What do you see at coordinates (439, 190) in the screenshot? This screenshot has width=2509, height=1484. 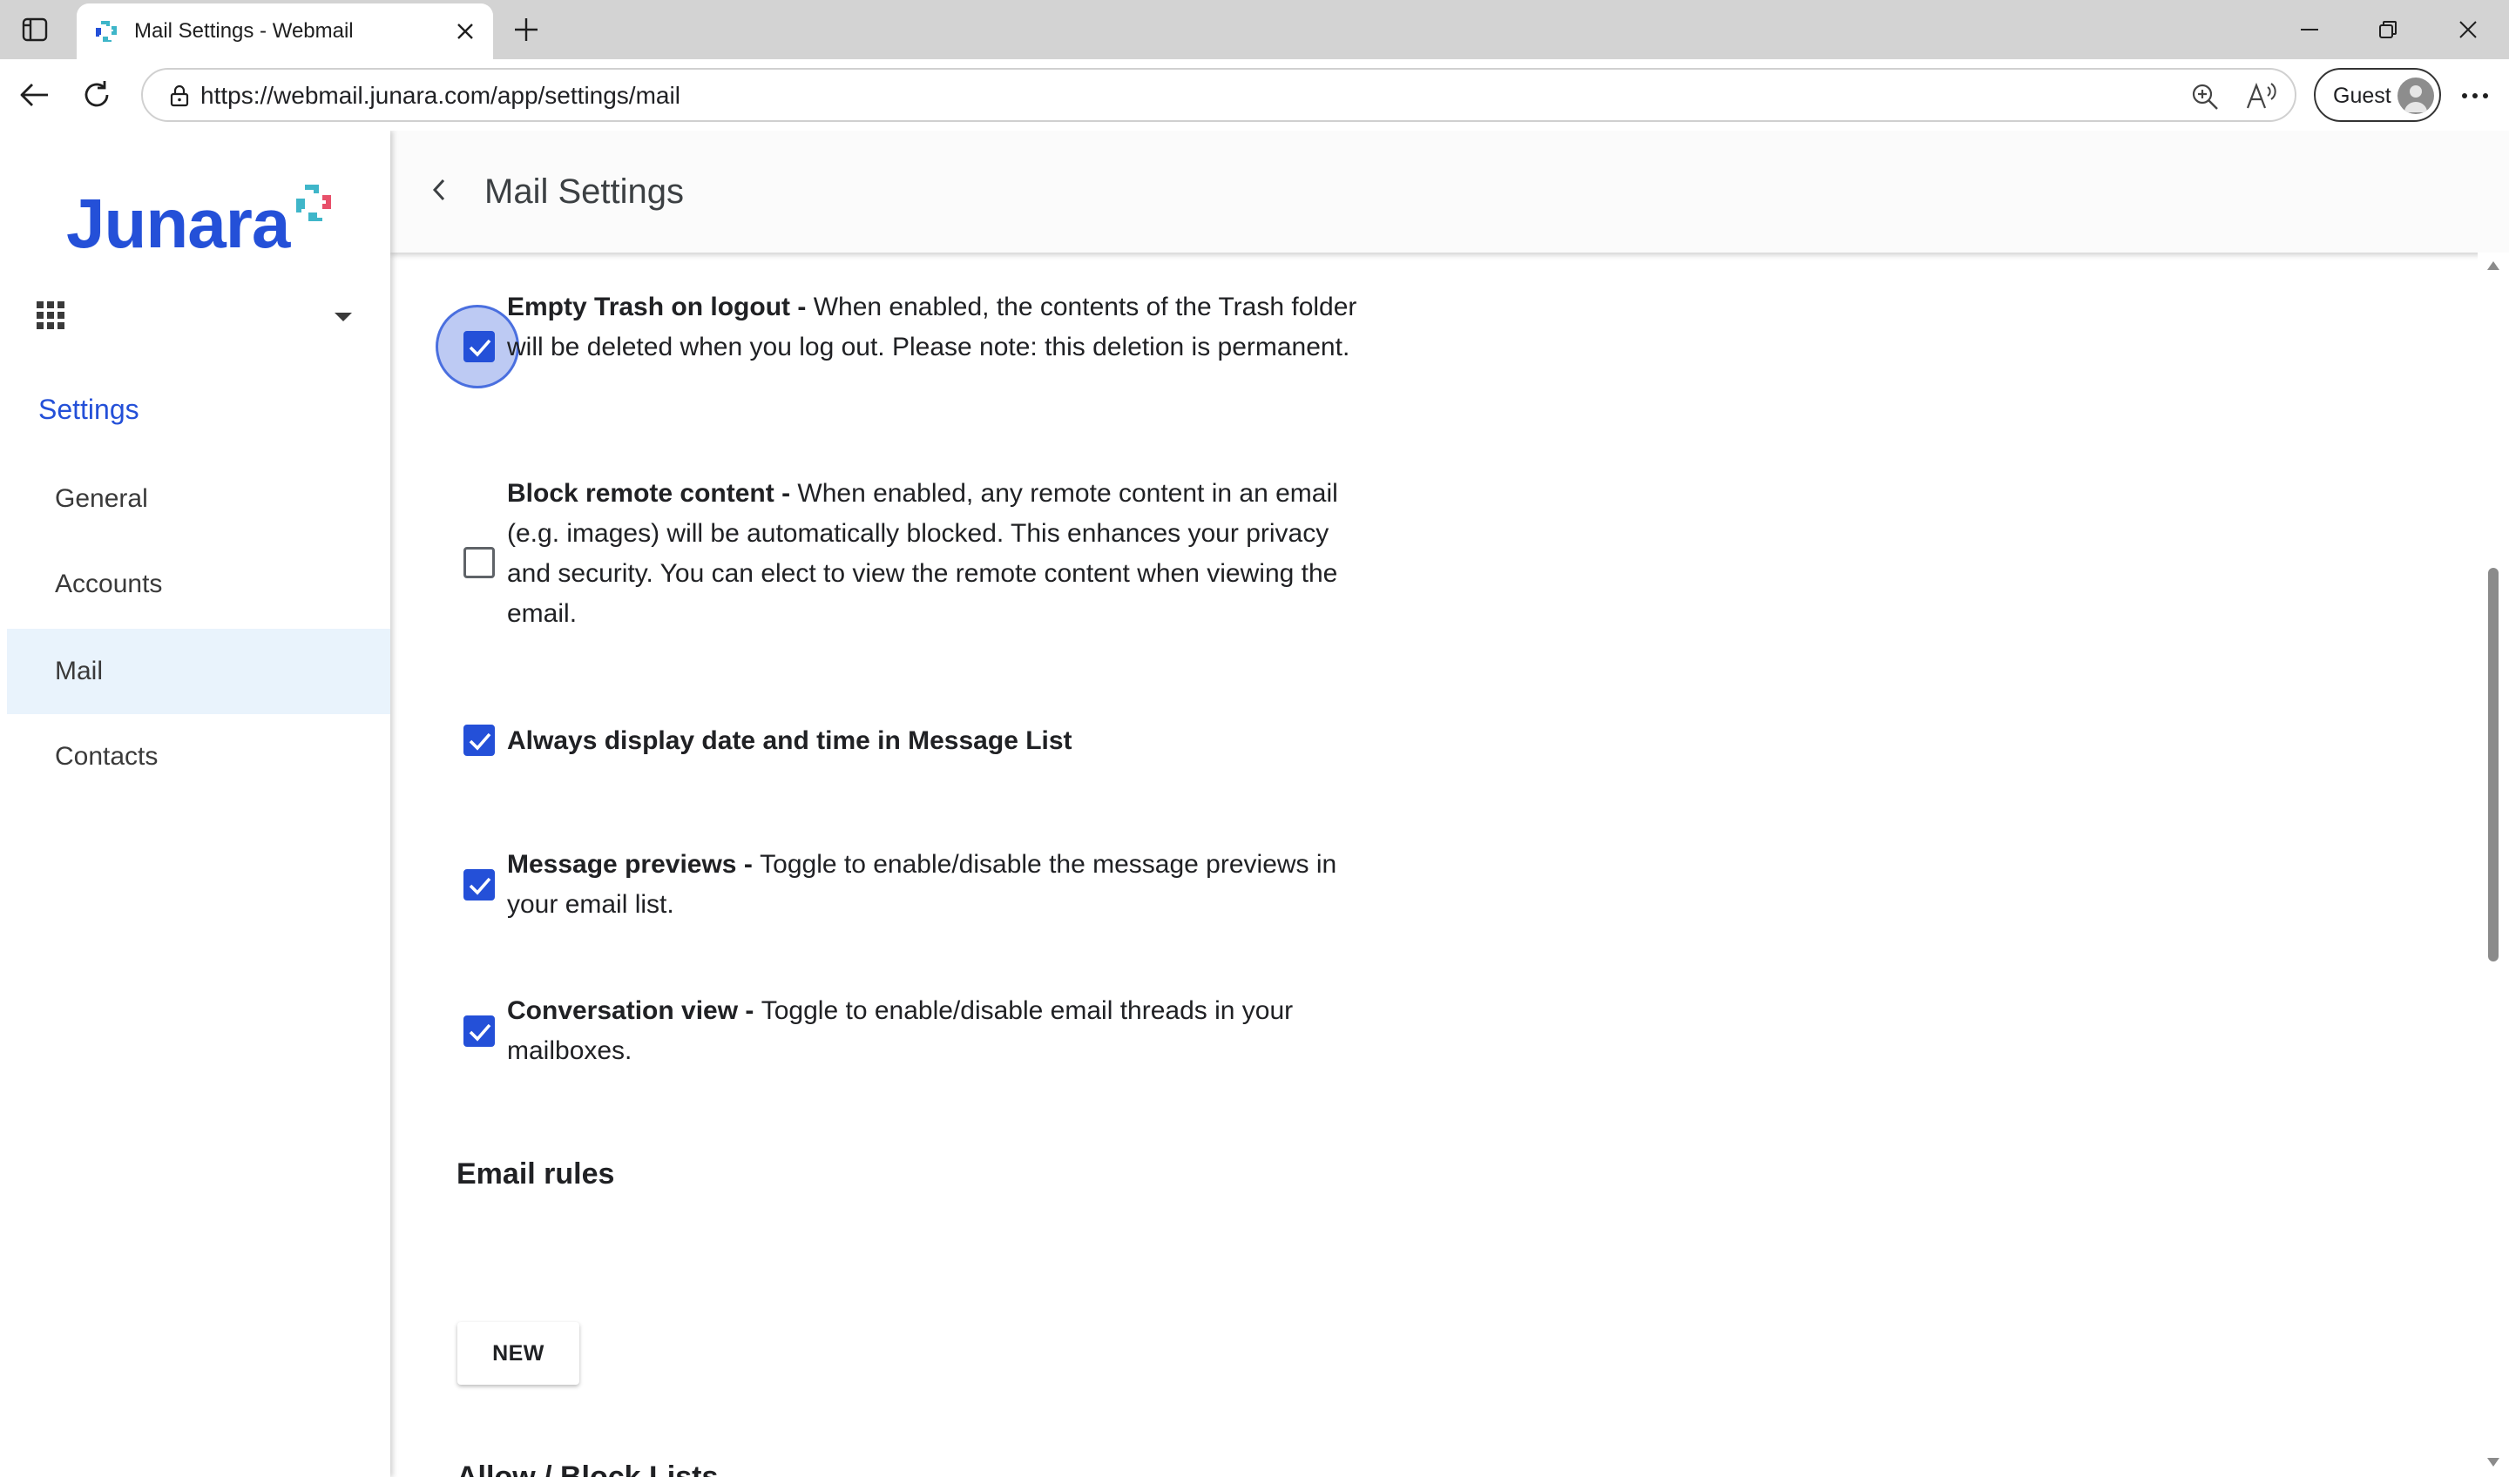 I see `chevron-left-icon` at bounding box center [439, 190].